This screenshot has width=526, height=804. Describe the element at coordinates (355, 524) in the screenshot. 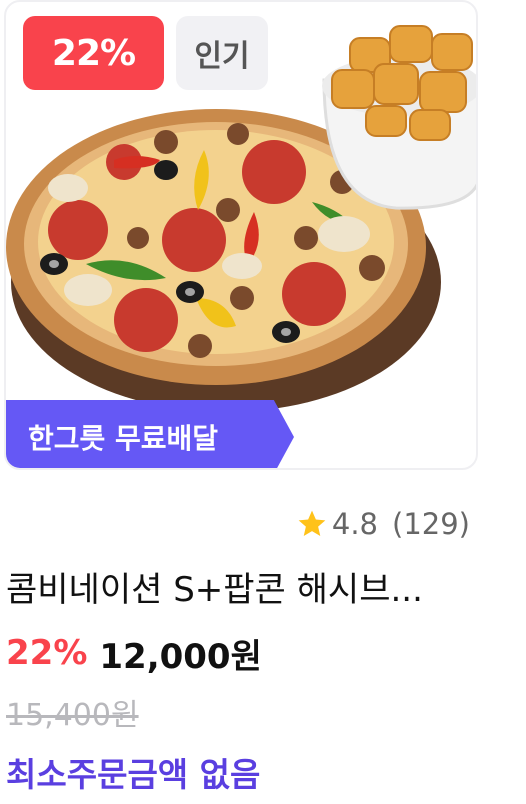

I see `rating-score: 4.8` at that location.